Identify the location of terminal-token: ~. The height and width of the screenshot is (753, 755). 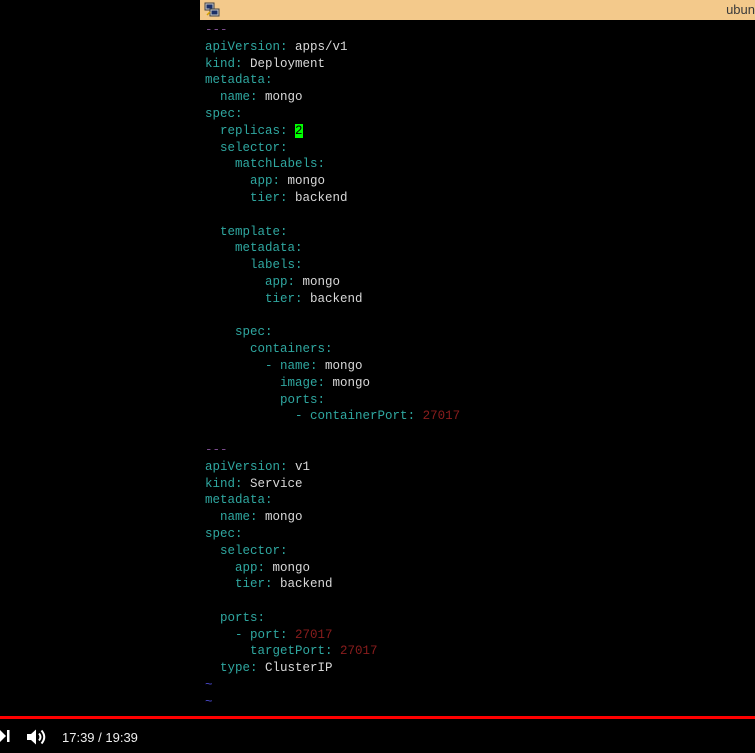
(209, 701).